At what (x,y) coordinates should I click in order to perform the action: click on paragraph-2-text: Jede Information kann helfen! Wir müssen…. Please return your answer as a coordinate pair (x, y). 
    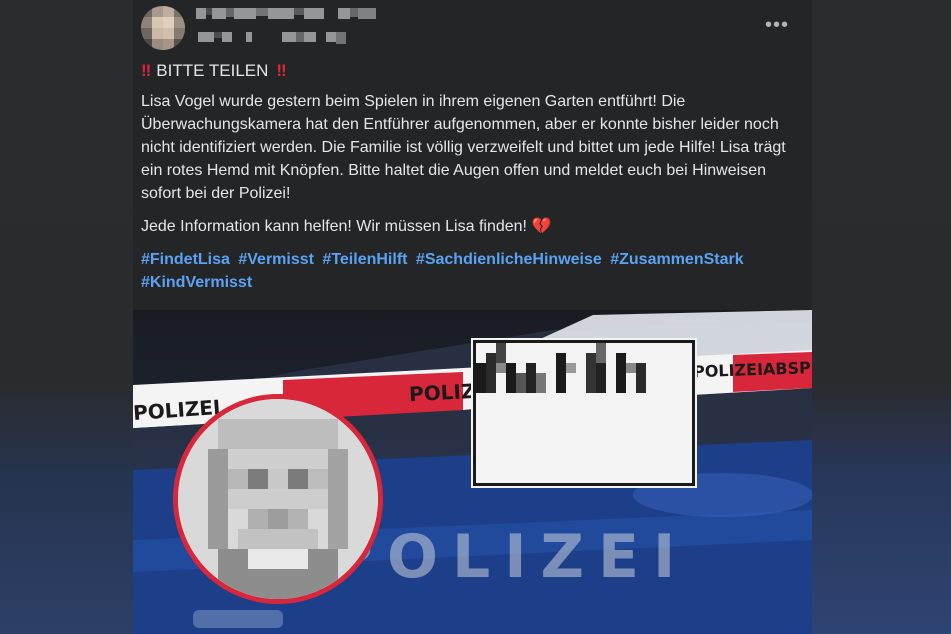
    Looking at the image, I should click on (334, 226).